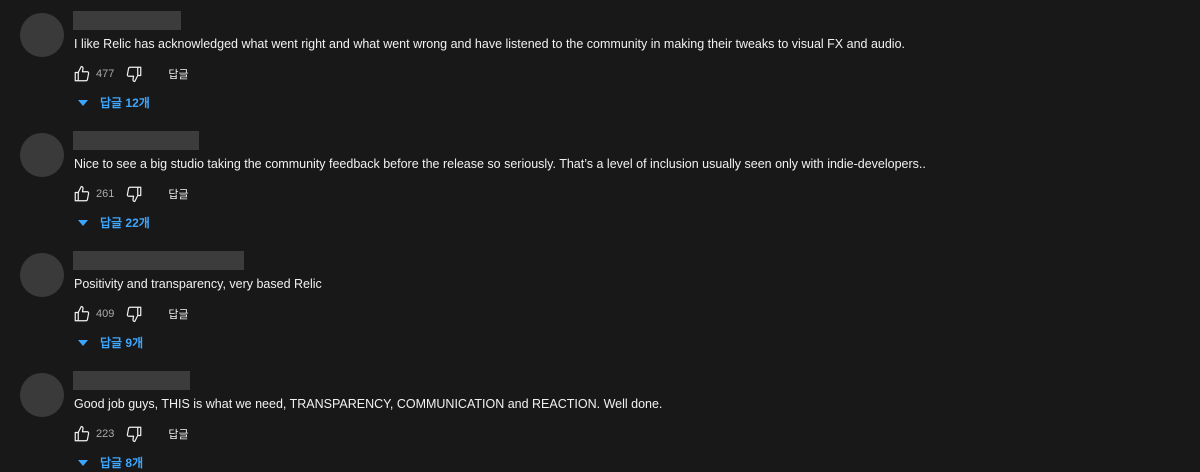 The image size is (1200, 472). I want to click on like-count: 223, so click(105, 434).